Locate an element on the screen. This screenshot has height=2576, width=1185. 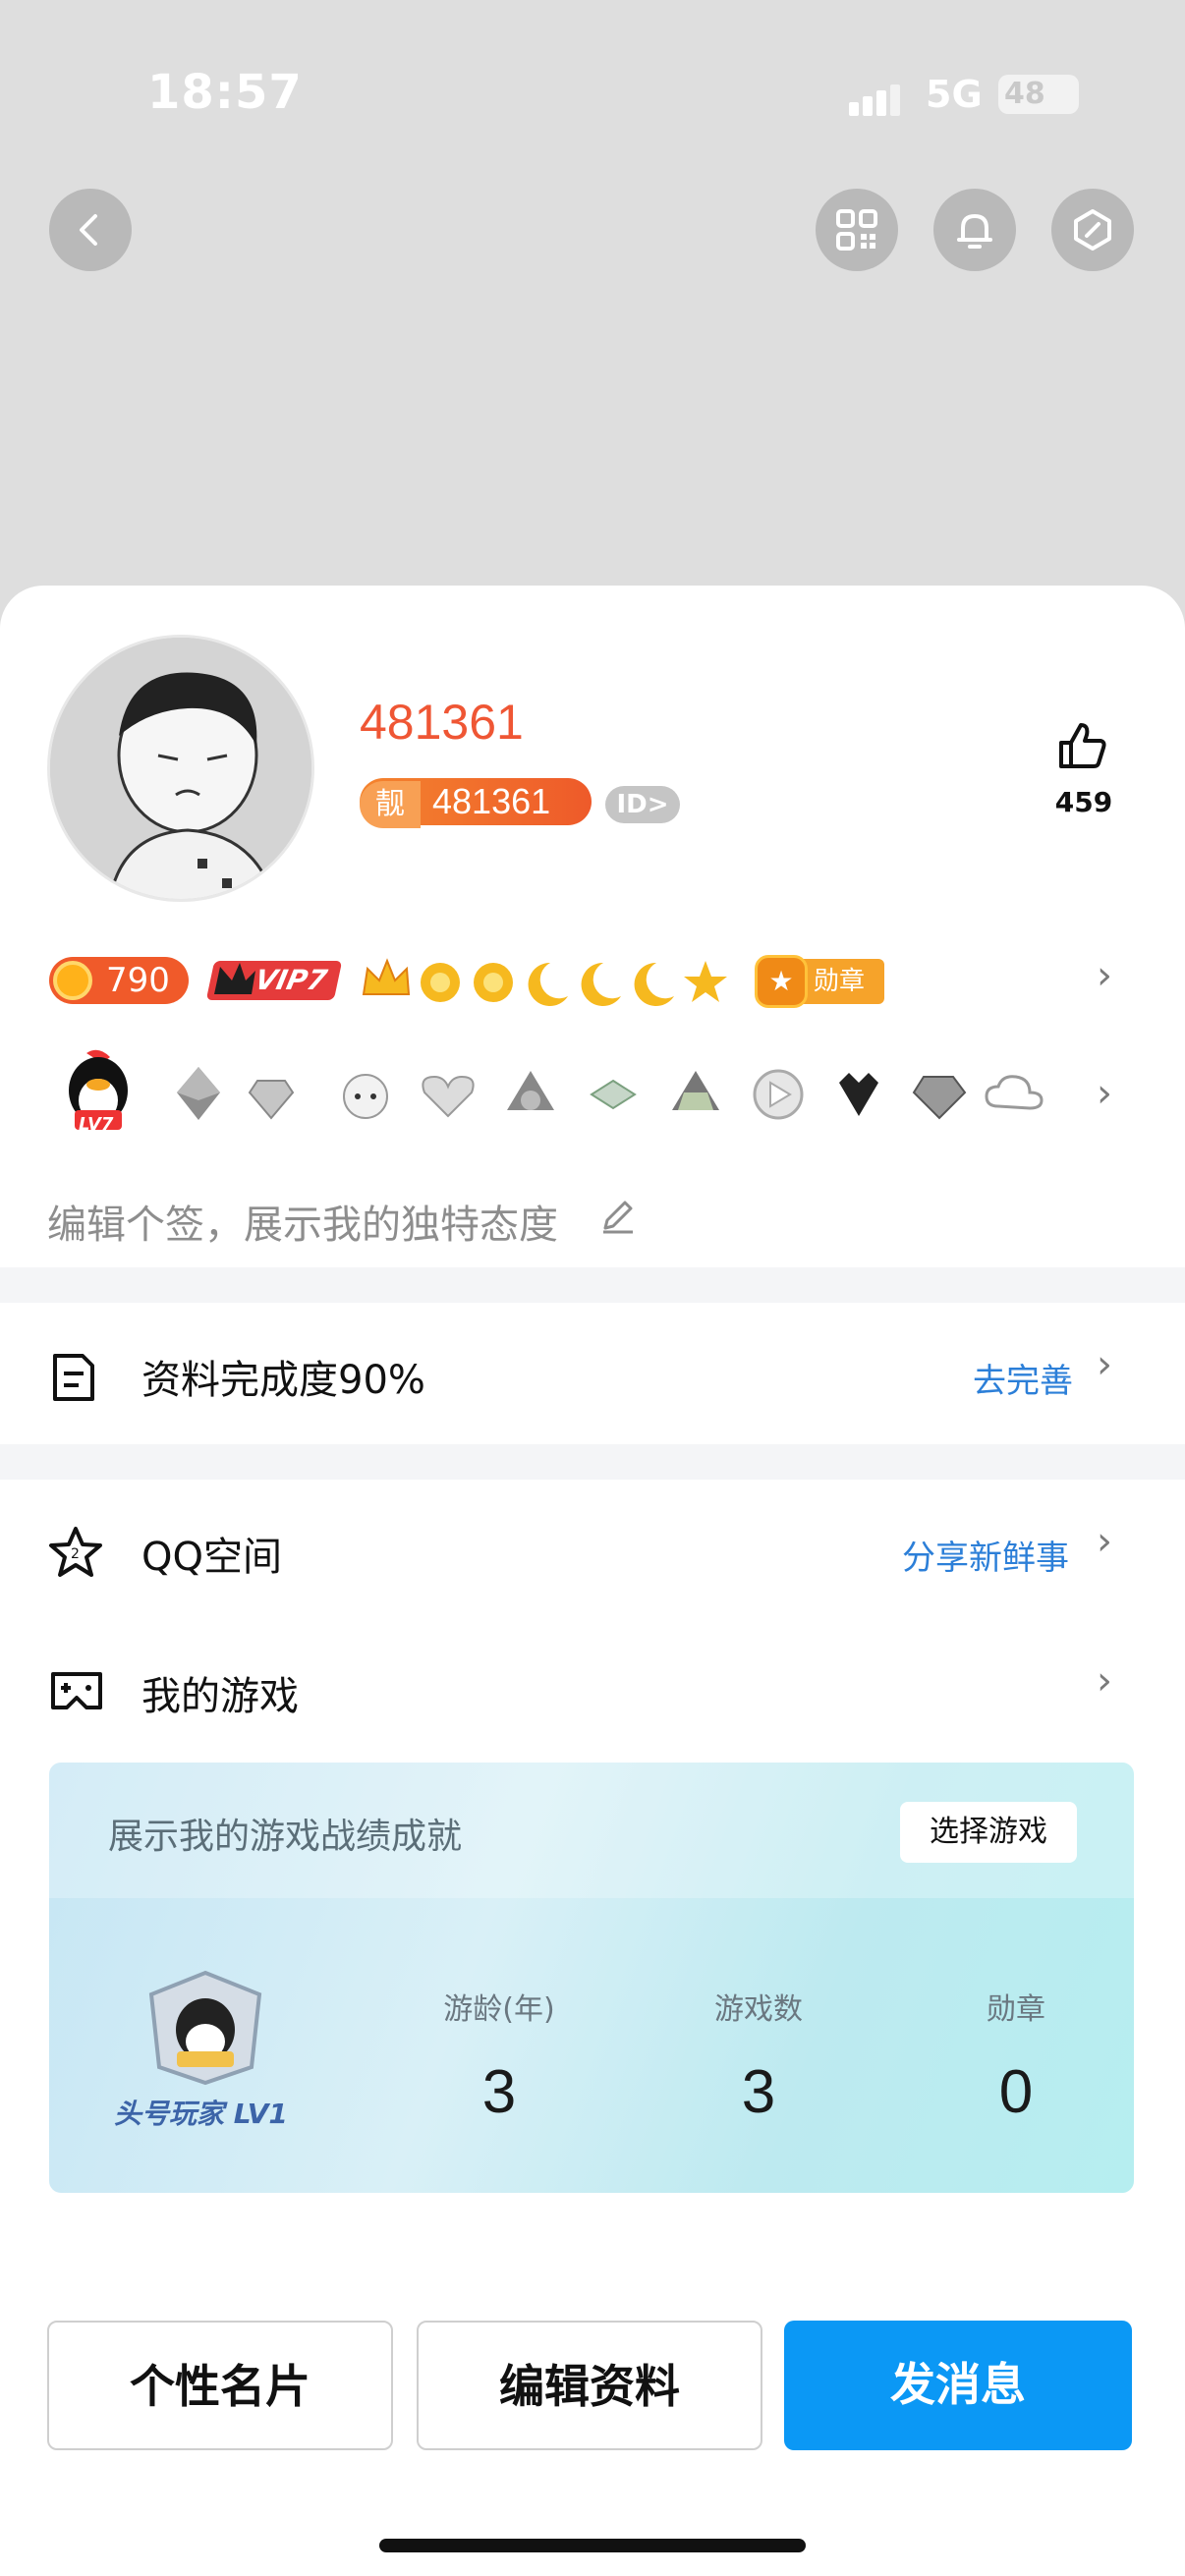
medal-badge: ★ 勋章 is located at coordinates (819, 981).